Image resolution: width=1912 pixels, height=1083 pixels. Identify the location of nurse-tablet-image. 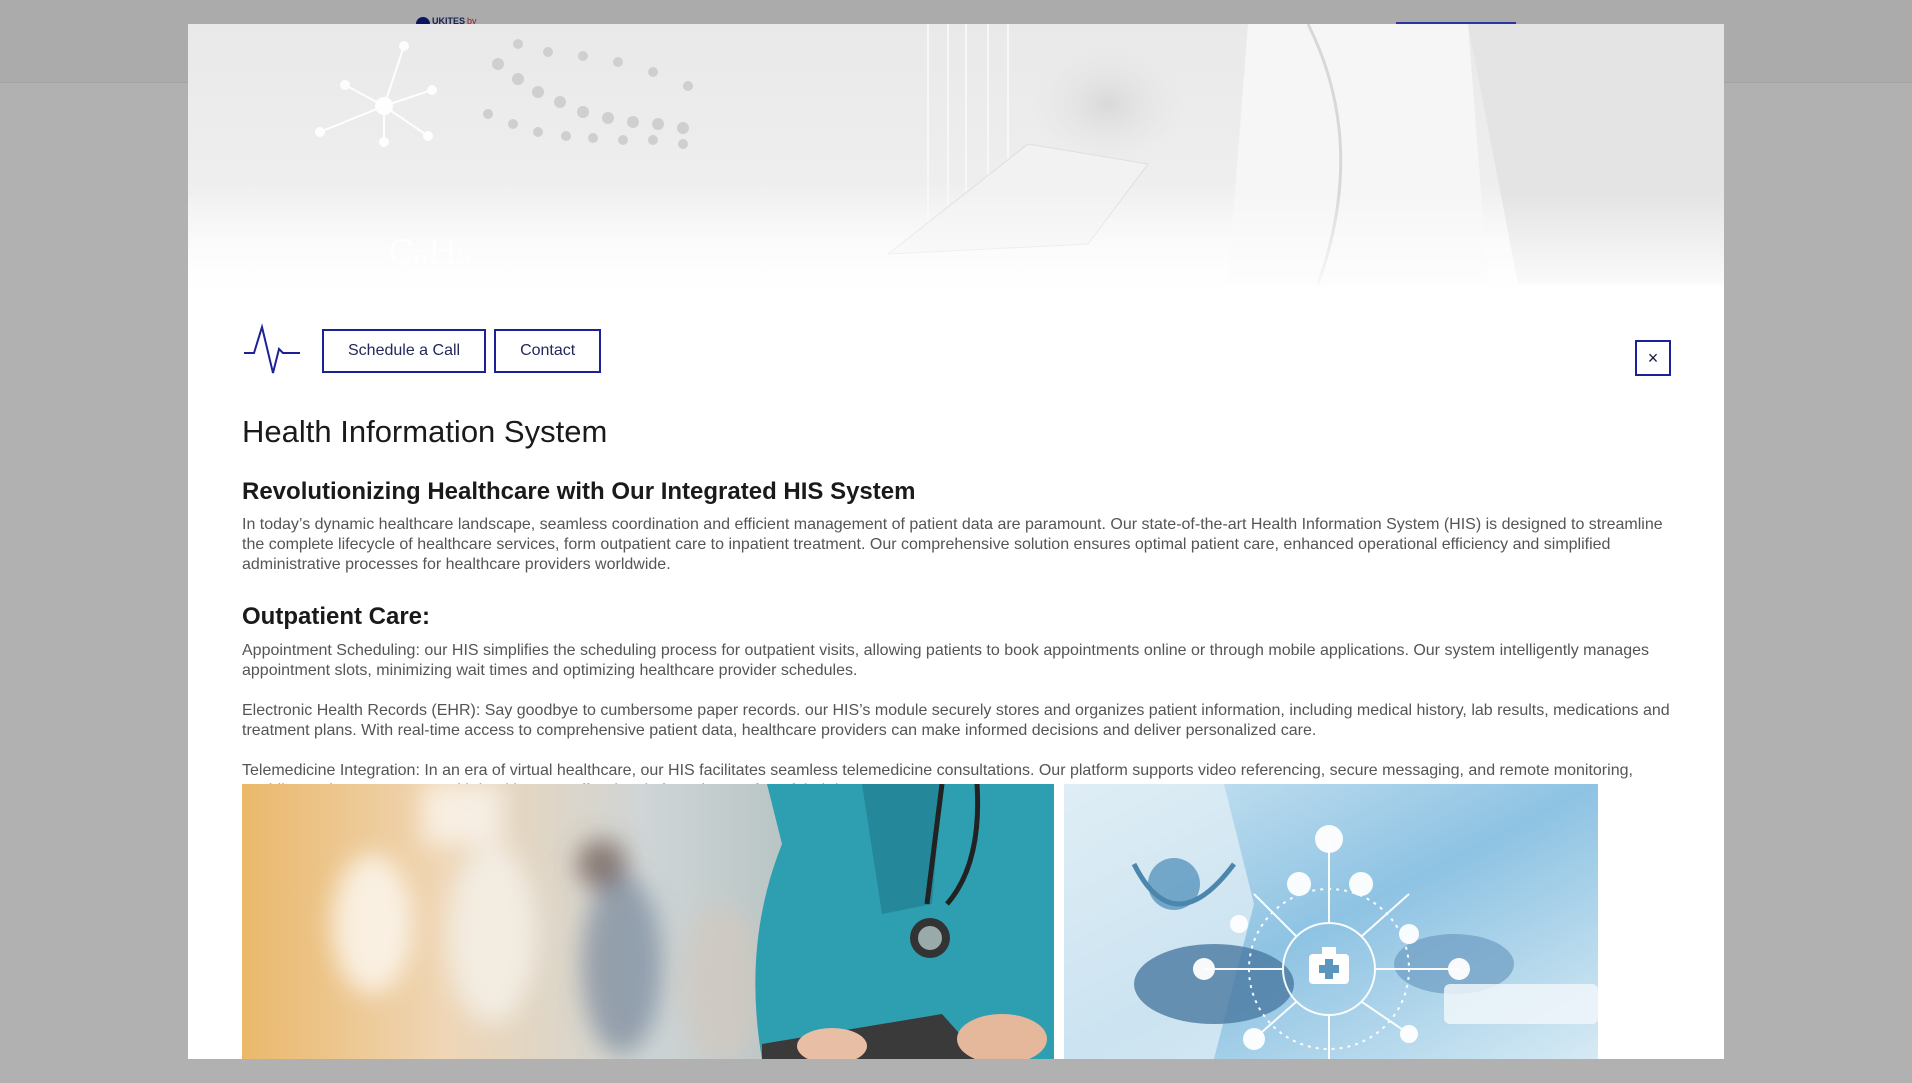
(648, 921).